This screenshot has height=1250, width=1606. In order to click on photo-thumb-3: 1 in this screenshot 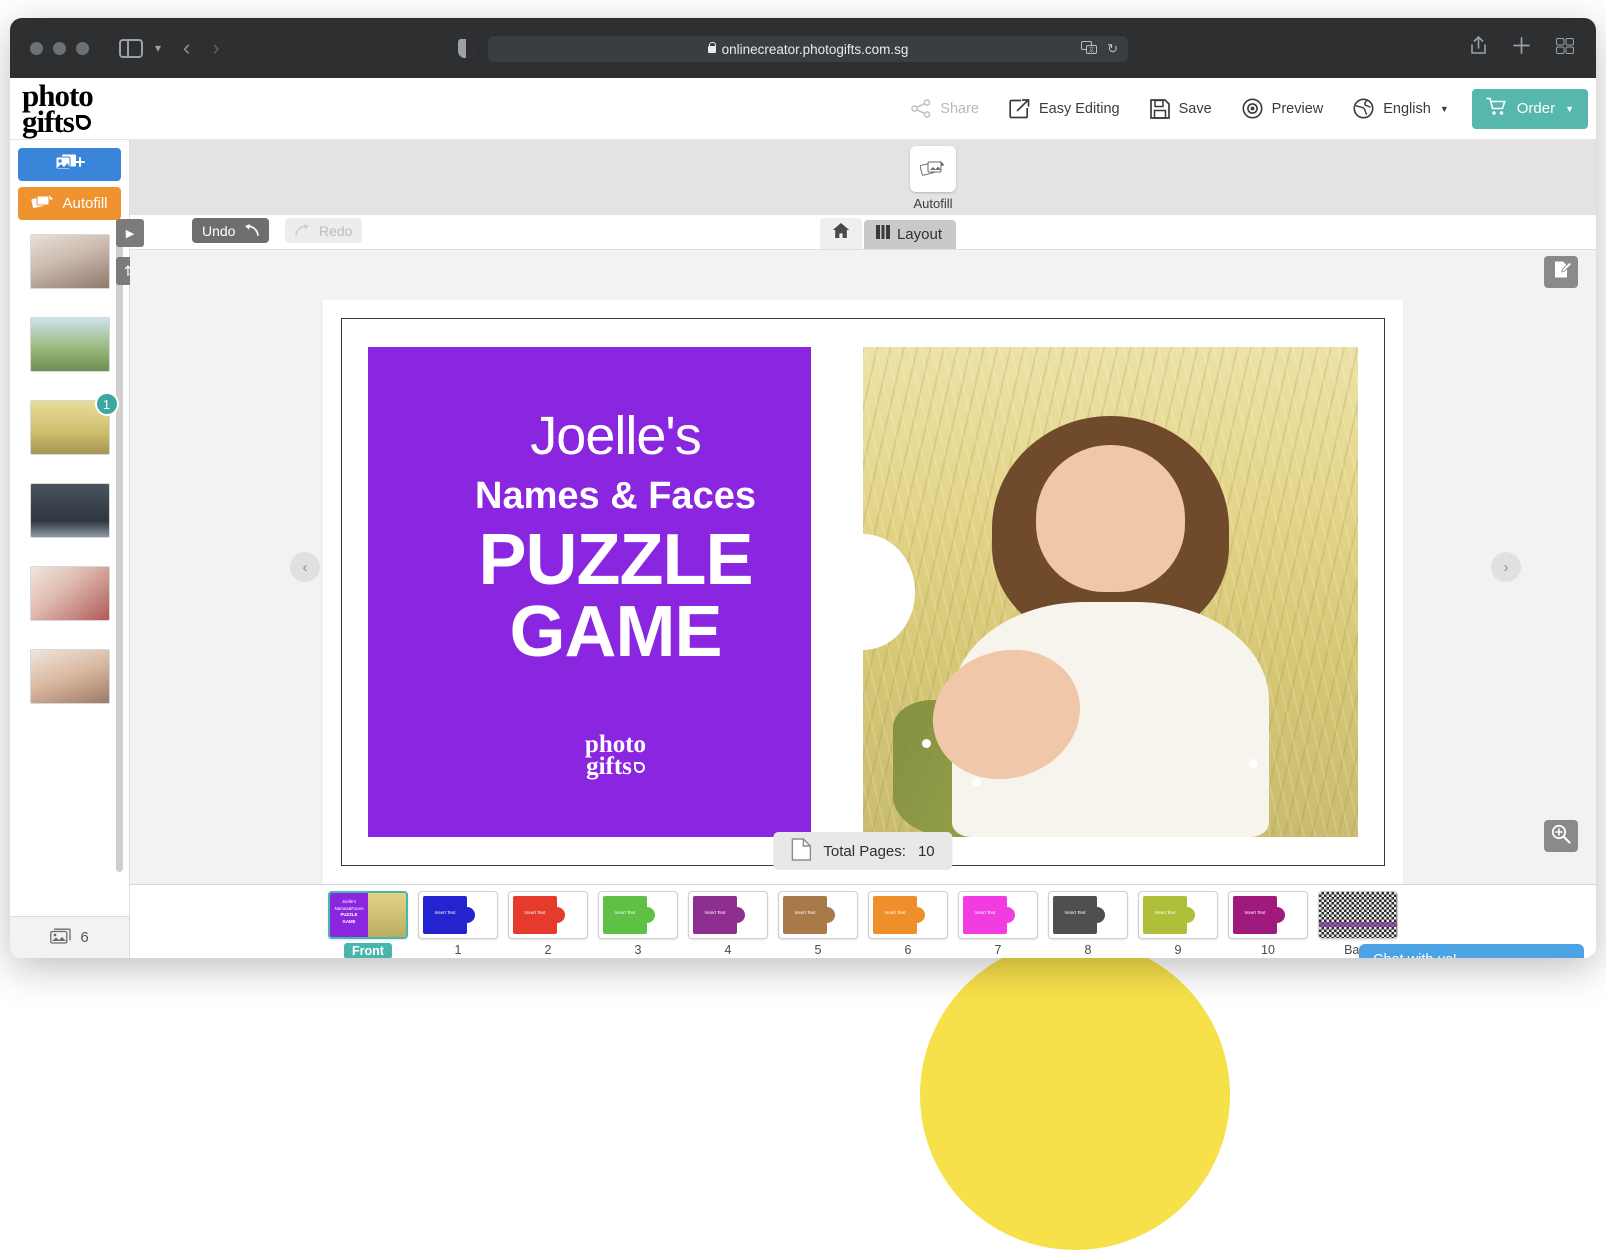, I will do `click(74, 423)`.